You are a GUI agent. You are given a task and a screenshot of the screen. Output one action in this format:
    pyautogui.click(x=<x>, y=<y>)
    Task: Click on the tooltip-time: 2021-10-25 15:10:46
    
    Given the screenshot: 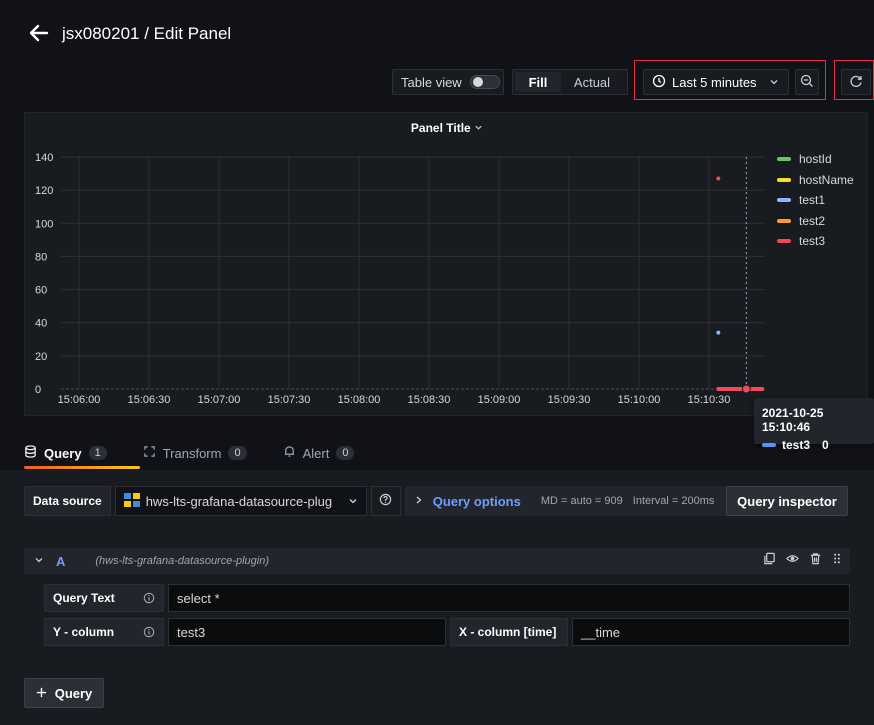 What is the action you would take?
    pyautogui.click(x=793, y=420)
    